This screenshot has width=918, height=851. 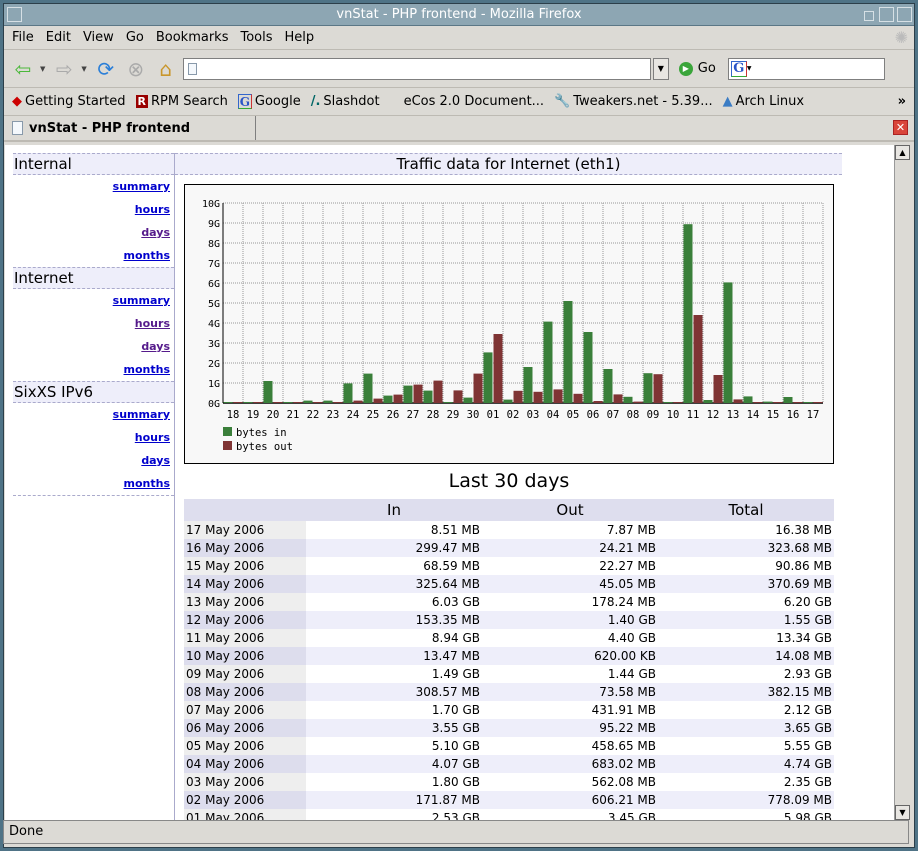 I want to click on google-search-engine-icon: G, so click(x=738, y=68).